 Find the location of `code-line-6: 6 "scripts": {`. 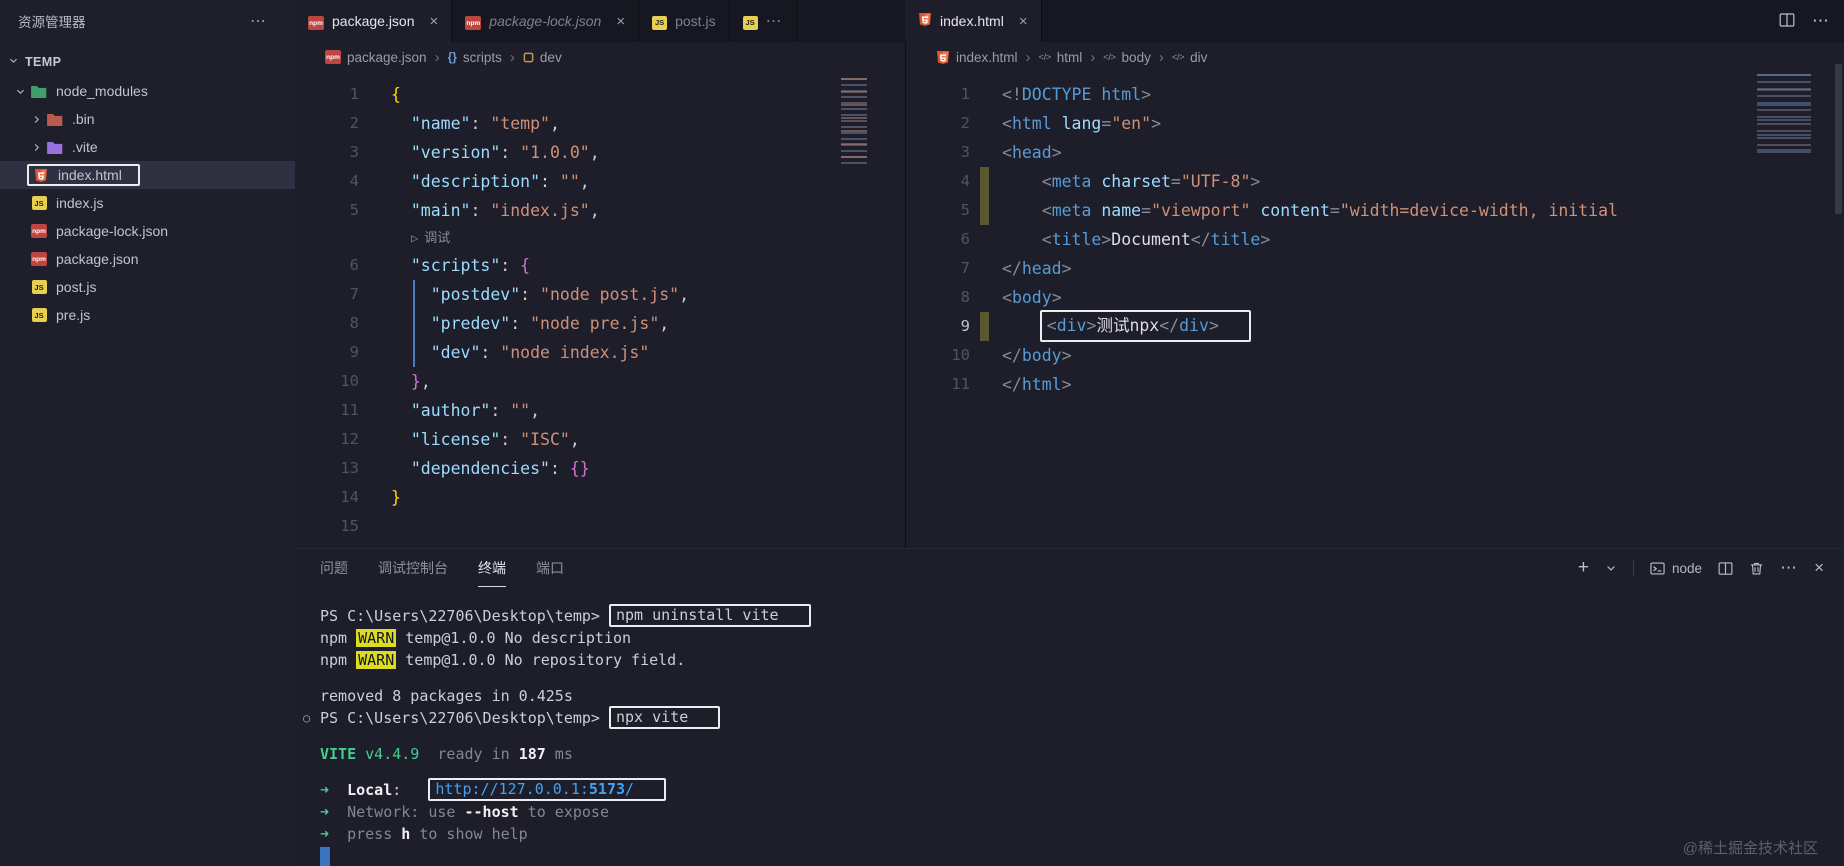

code-line-6: 6 "scripts": { is located at coordinates (600, 265).